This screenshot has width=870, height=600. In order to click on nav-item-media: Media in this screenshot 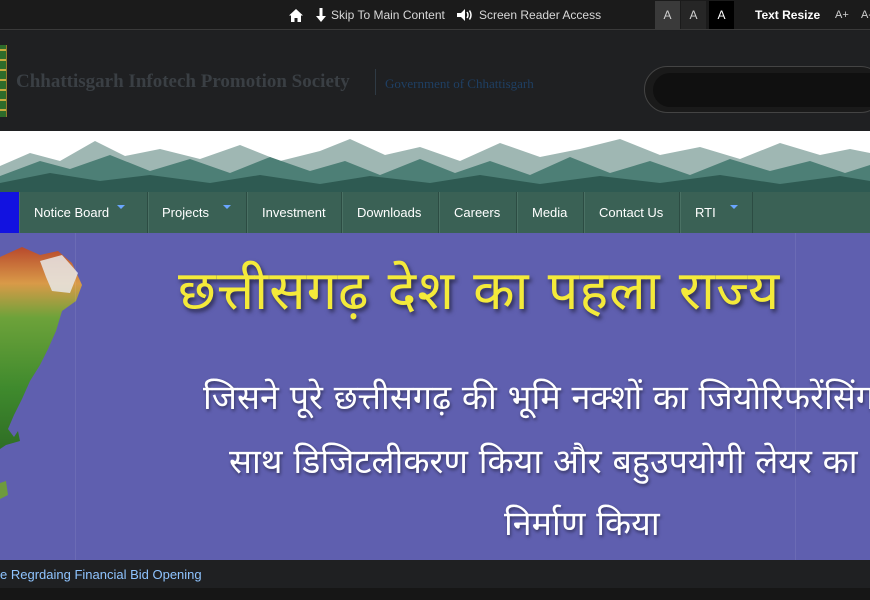, I will do `click(550, 212)`.